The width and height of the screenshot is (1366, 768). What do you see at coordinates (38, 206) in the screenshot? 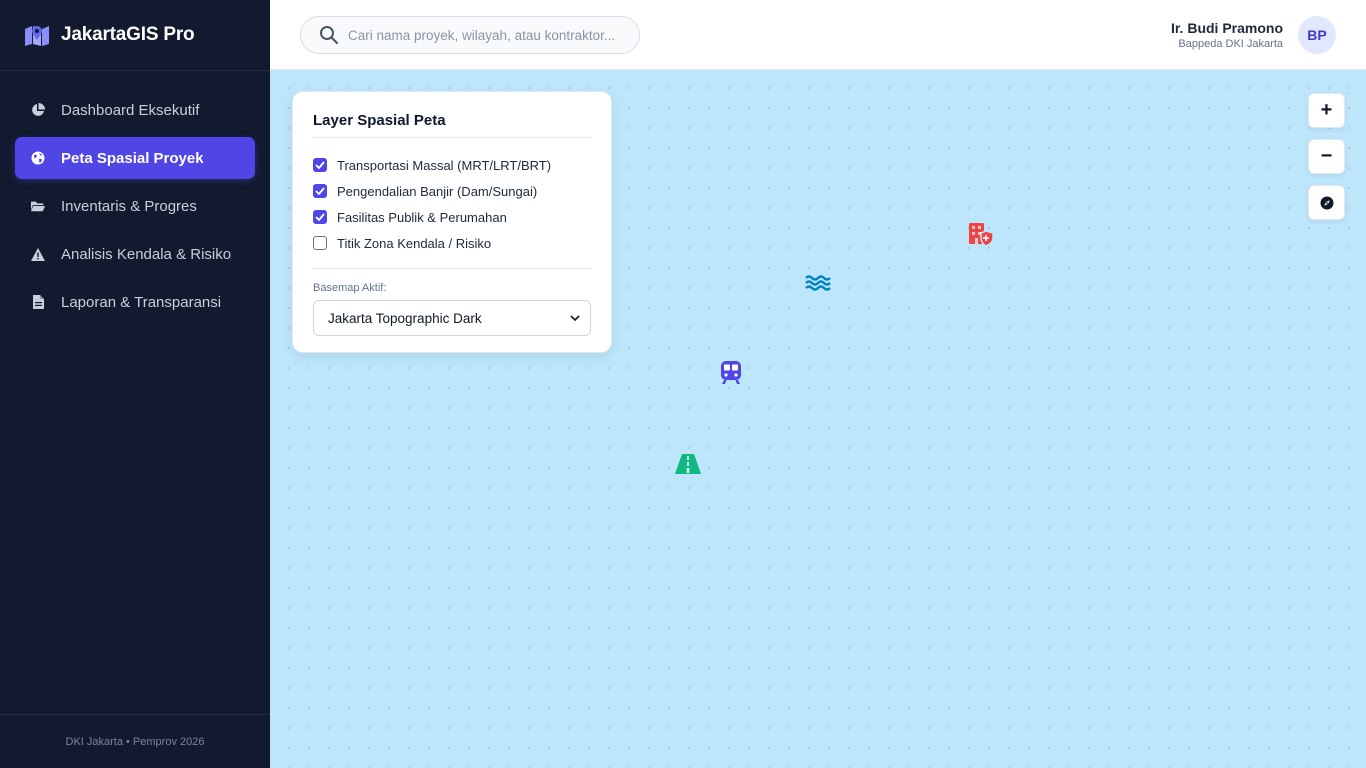
I see `folder-open-icon` at bounding box center [38, 206].